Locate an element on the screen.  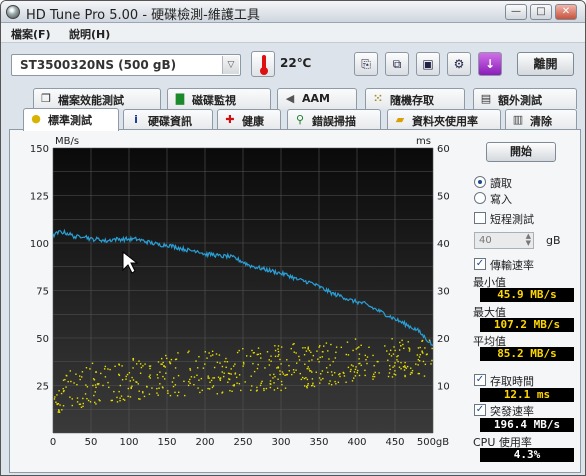
cpu-usage-value: 4.3% is located at coordinates (527, 455).